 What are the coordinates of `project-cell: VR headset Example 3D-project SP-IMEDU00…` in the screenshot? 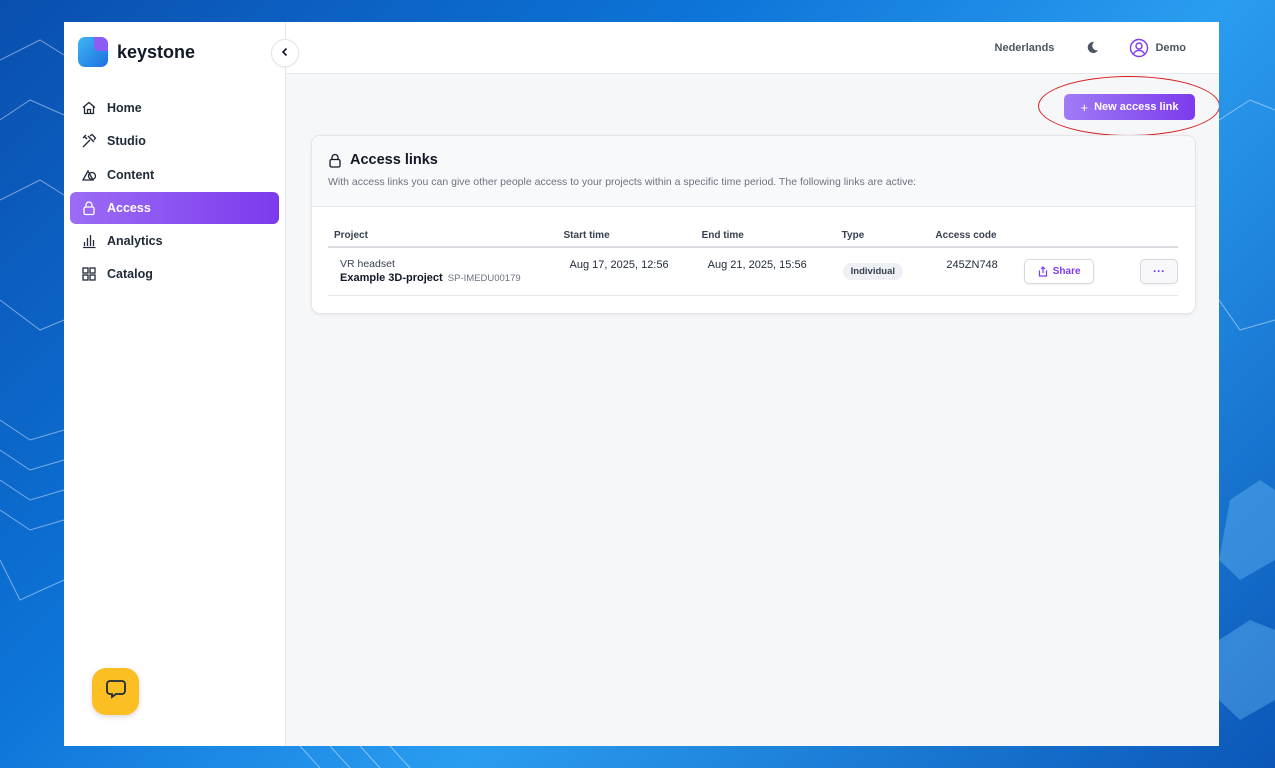 It's located at (443, 271).